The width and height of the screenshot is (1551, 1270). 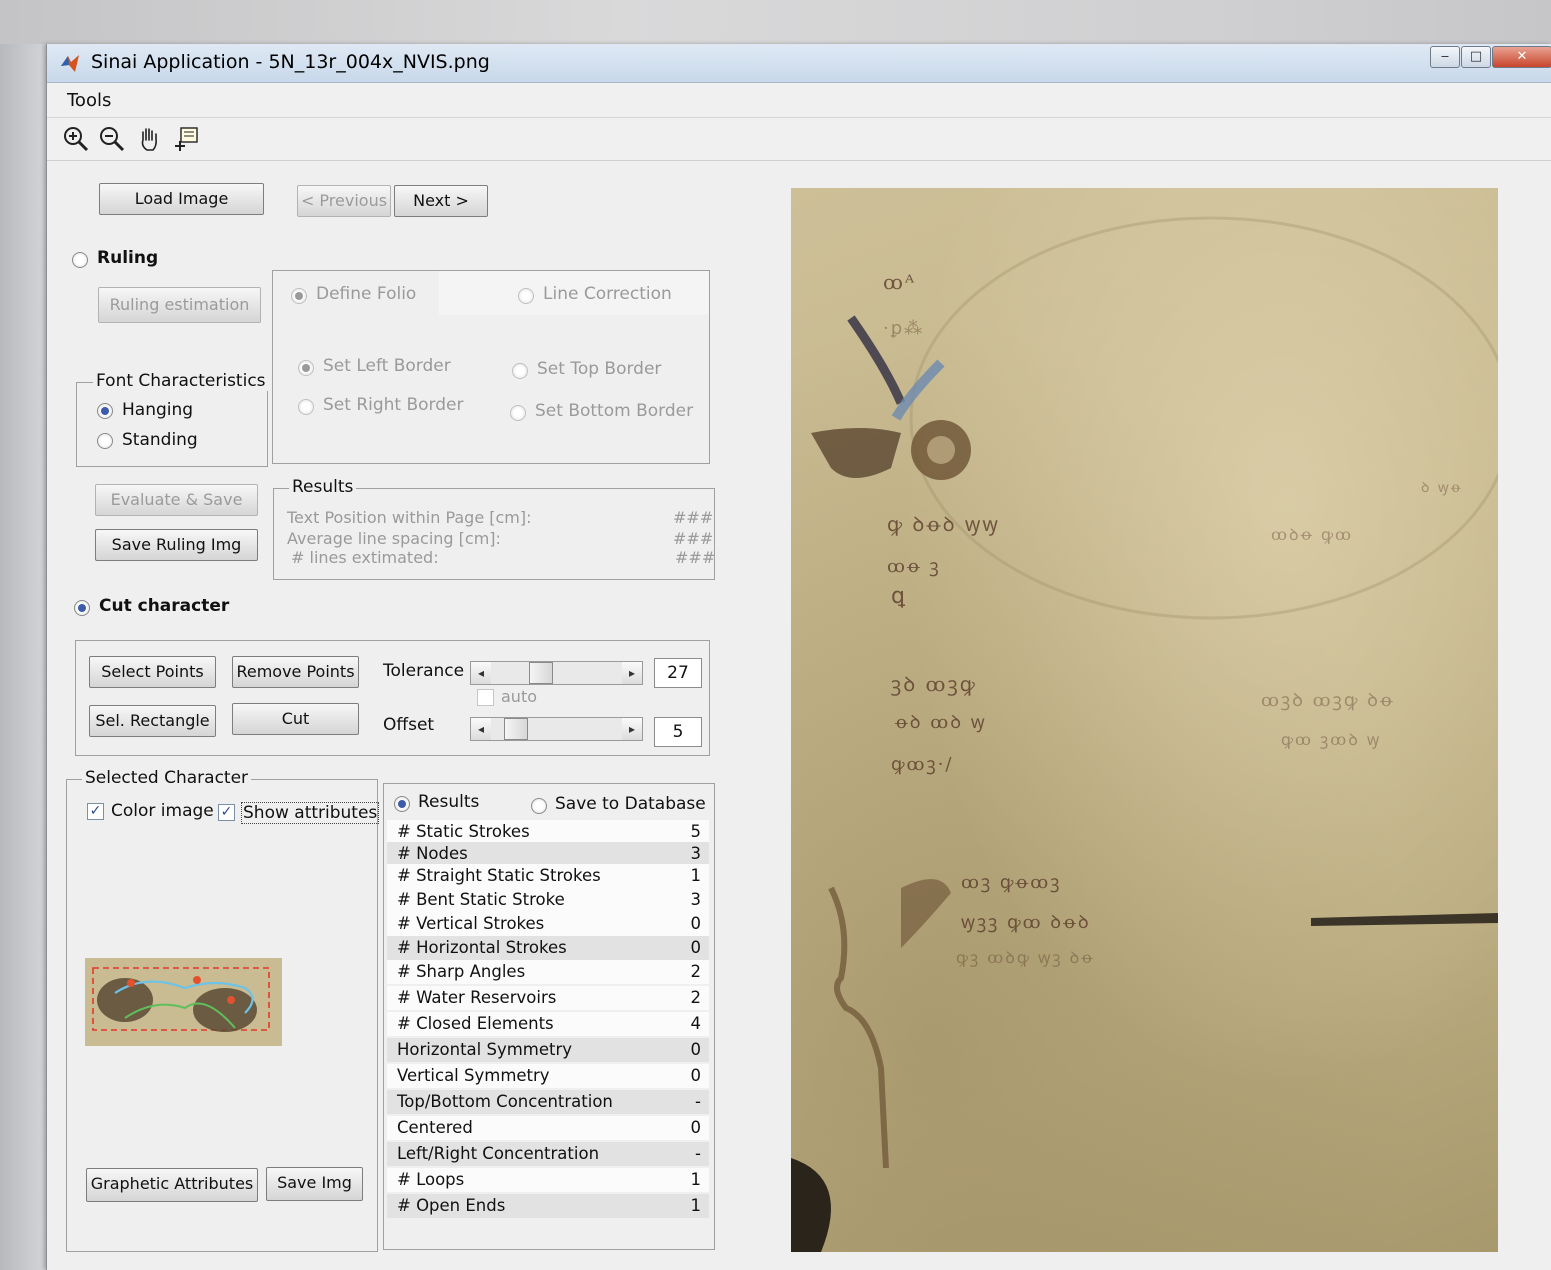 I want to click on results-radio, so click(x=402, y=804).